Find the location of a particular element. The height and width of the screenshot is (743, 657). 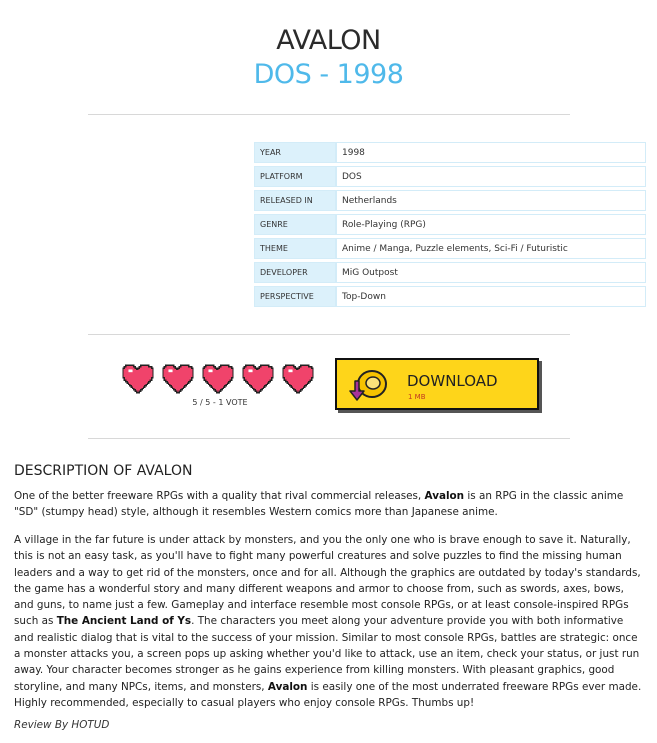

info-row-developer: DEVELOPER MiG Outpost is located at coordinates (450, 272).